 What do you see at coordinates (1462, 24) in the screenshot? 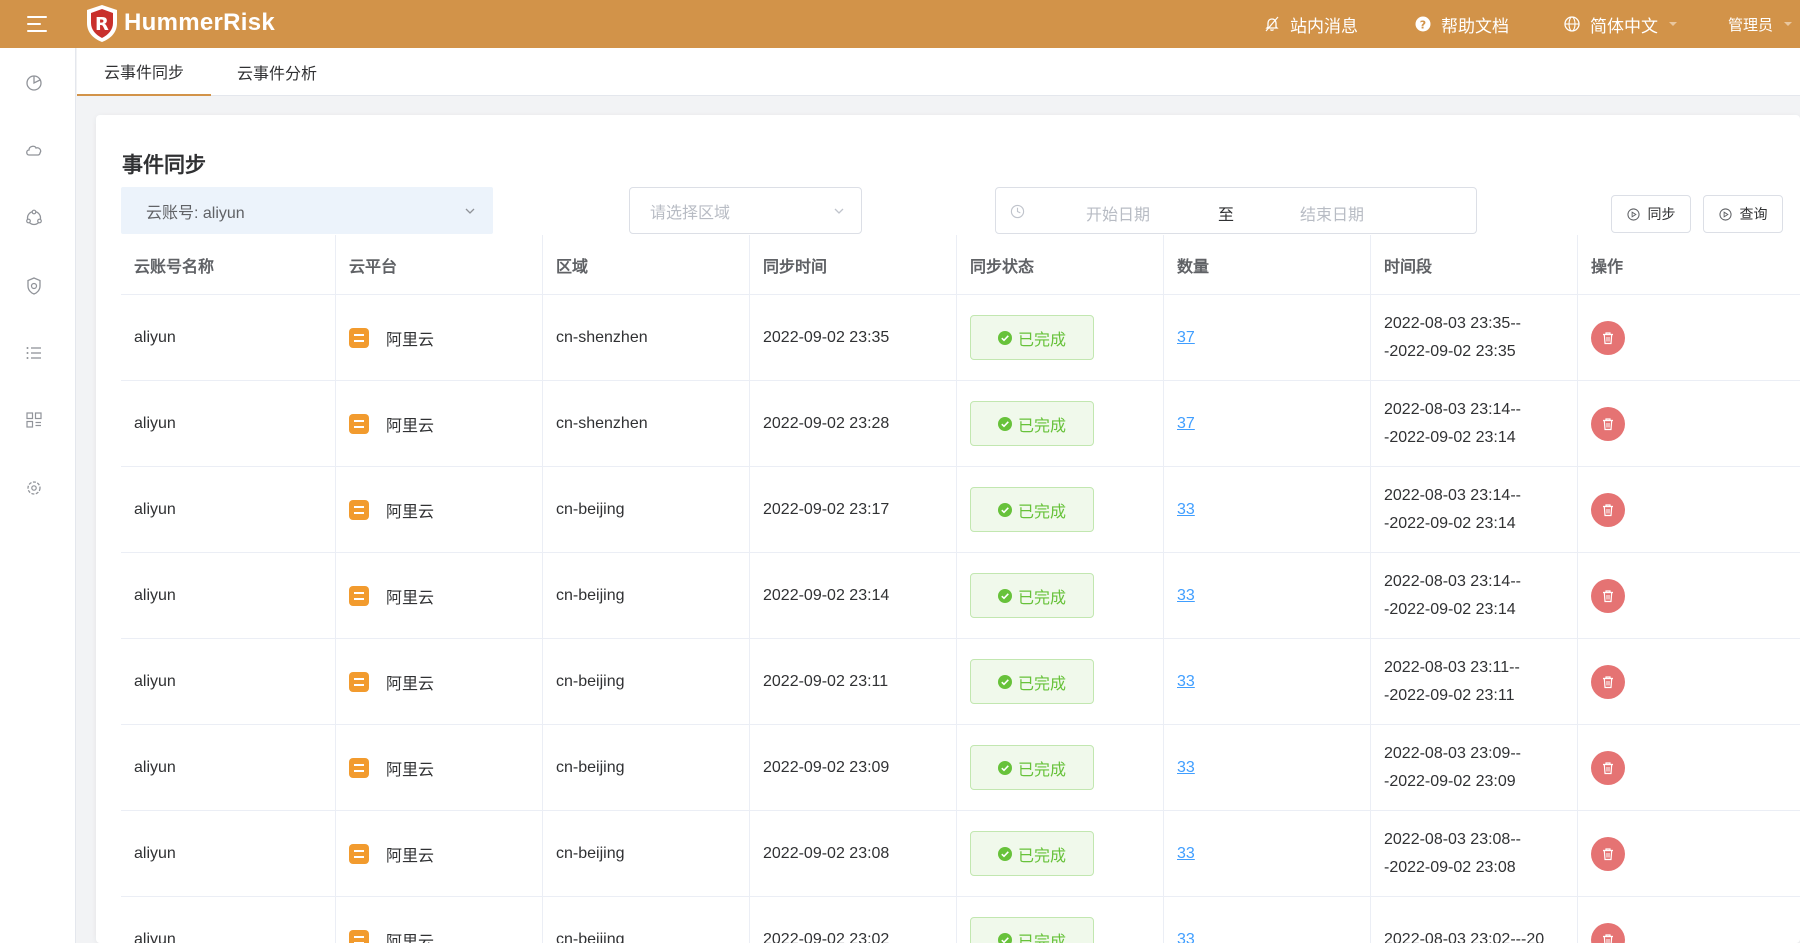
I see `help-link: ? 帮助文档` at bounding box center [1462, 24].